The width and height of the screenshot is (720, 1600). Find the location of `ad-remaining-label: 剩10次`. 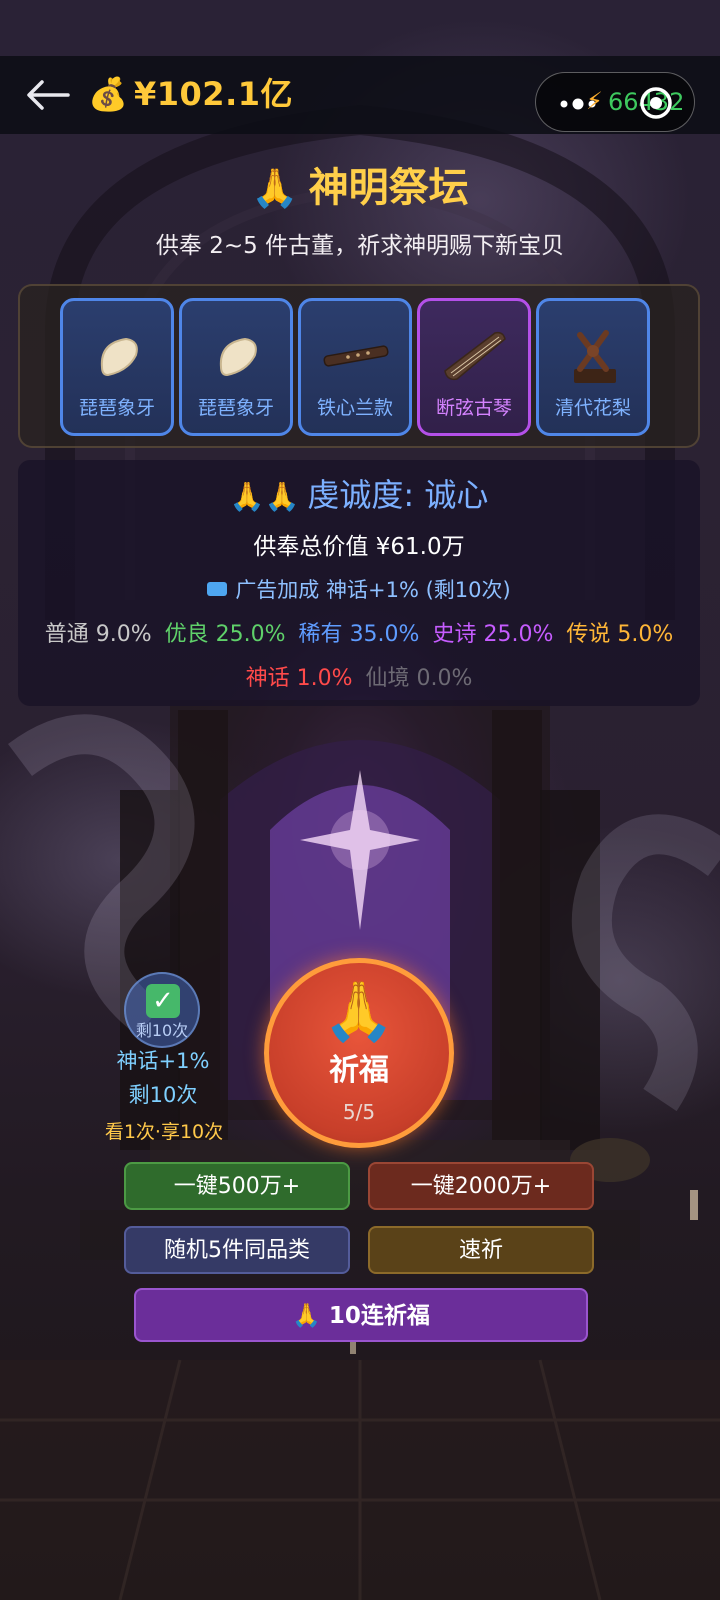

ad-remaining-label: 剩10次 is located at coordinates (163, 1095).